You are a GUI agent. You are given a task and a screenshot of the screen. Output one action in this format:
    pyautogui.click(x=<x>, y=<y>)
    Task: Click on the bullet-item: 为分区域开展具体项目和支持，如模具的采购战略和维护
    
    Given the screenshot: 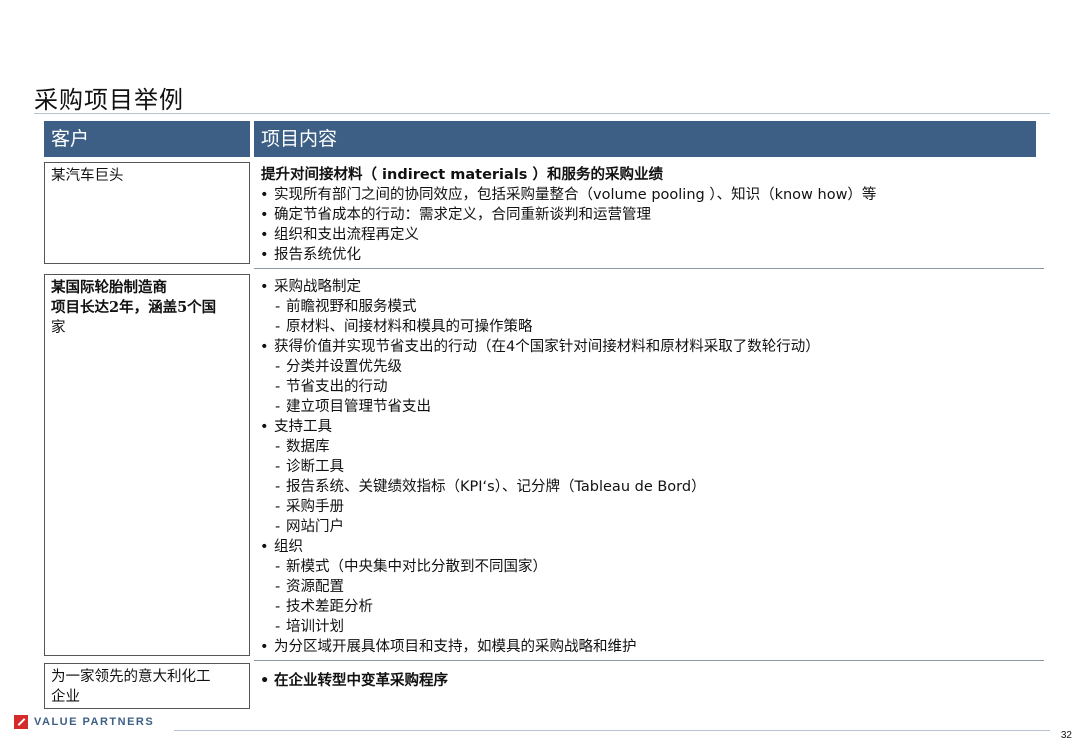 What is the action you would take?
    pyautogui.click(x=649, y=647)
    